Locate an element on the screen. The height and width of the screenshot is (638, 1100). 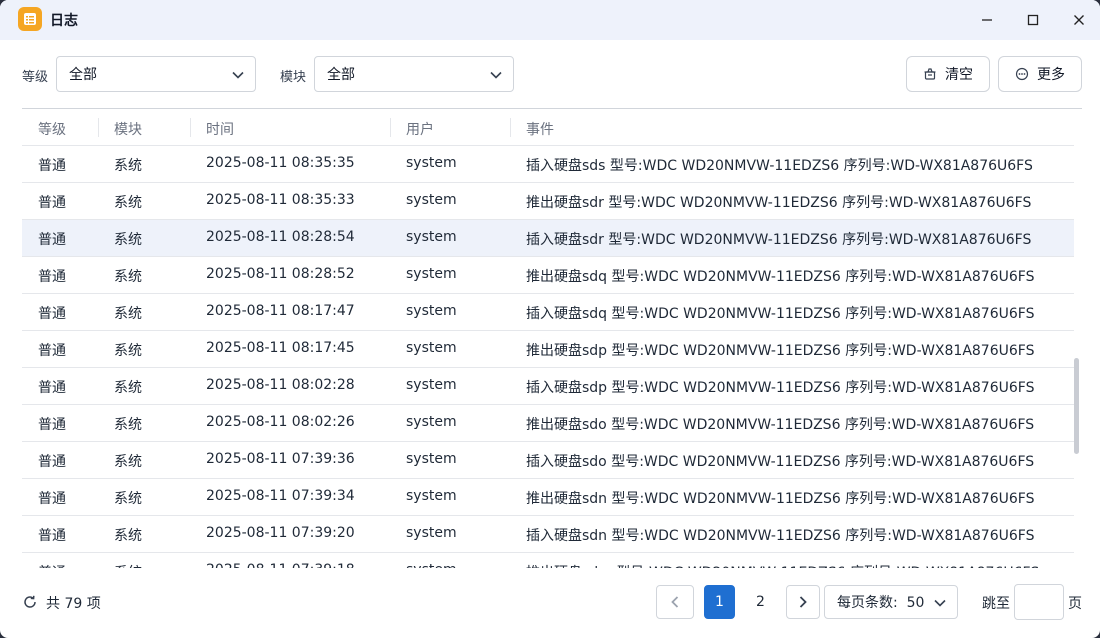
cell-time: 2025-08-11 08:17:45 is located at coordinates (280, 348).